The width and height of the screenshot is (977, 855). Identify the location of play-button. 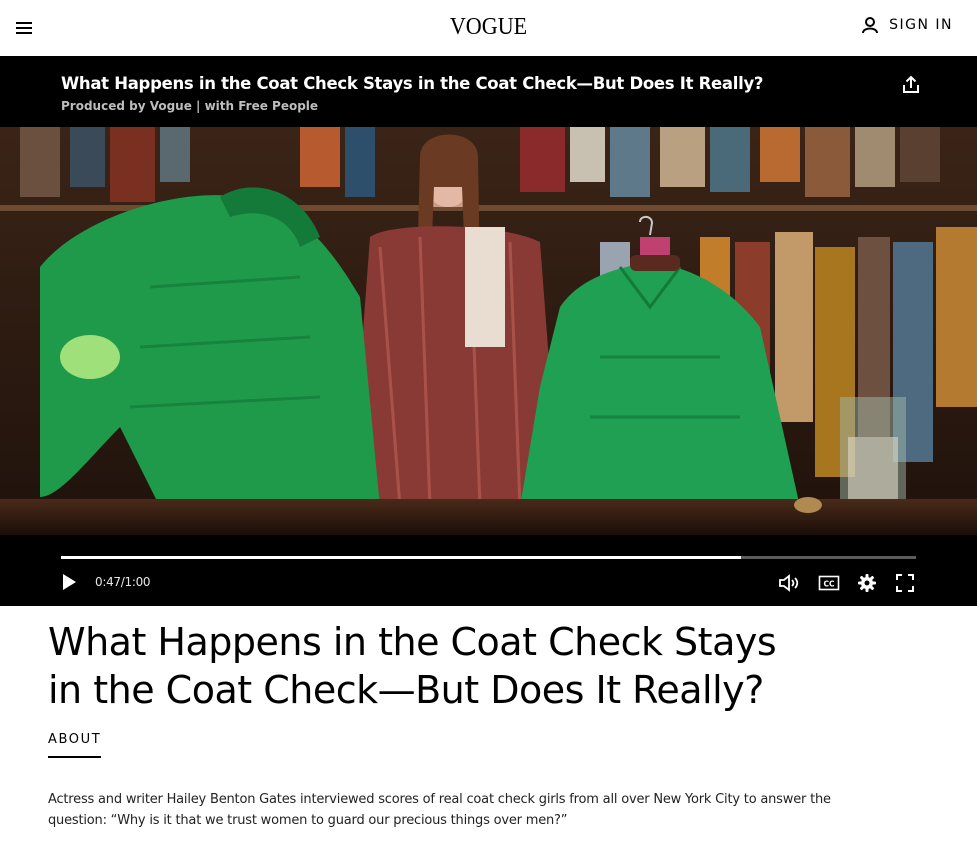
(69, 582).